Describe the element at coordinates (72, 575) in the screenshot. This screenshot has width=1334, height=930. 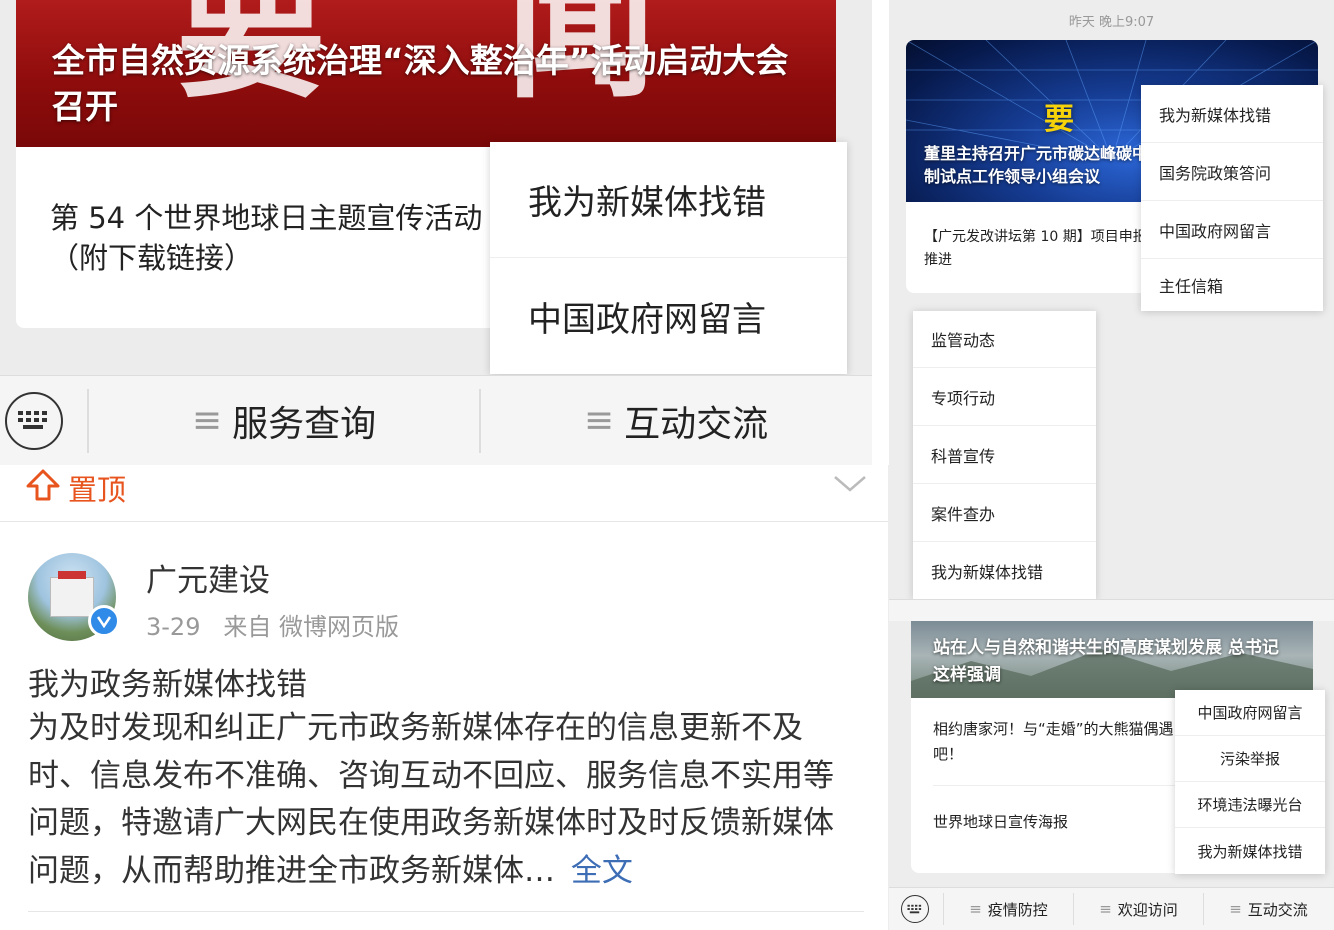
I see `avatar-roof` at that location.